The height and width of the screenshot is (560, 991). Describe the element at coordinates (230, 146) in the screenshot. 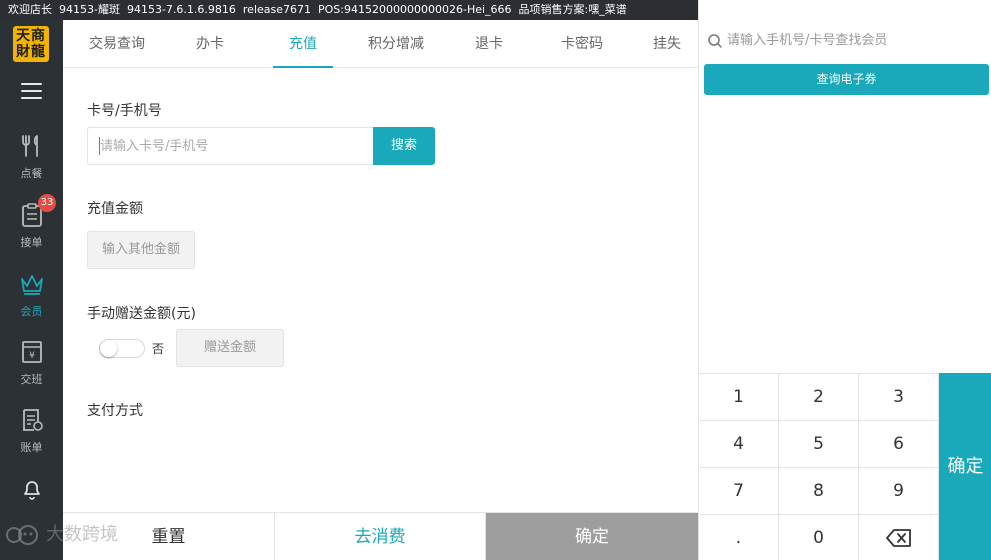

I see `card-input: 请输入卡号/手机号` at that location.